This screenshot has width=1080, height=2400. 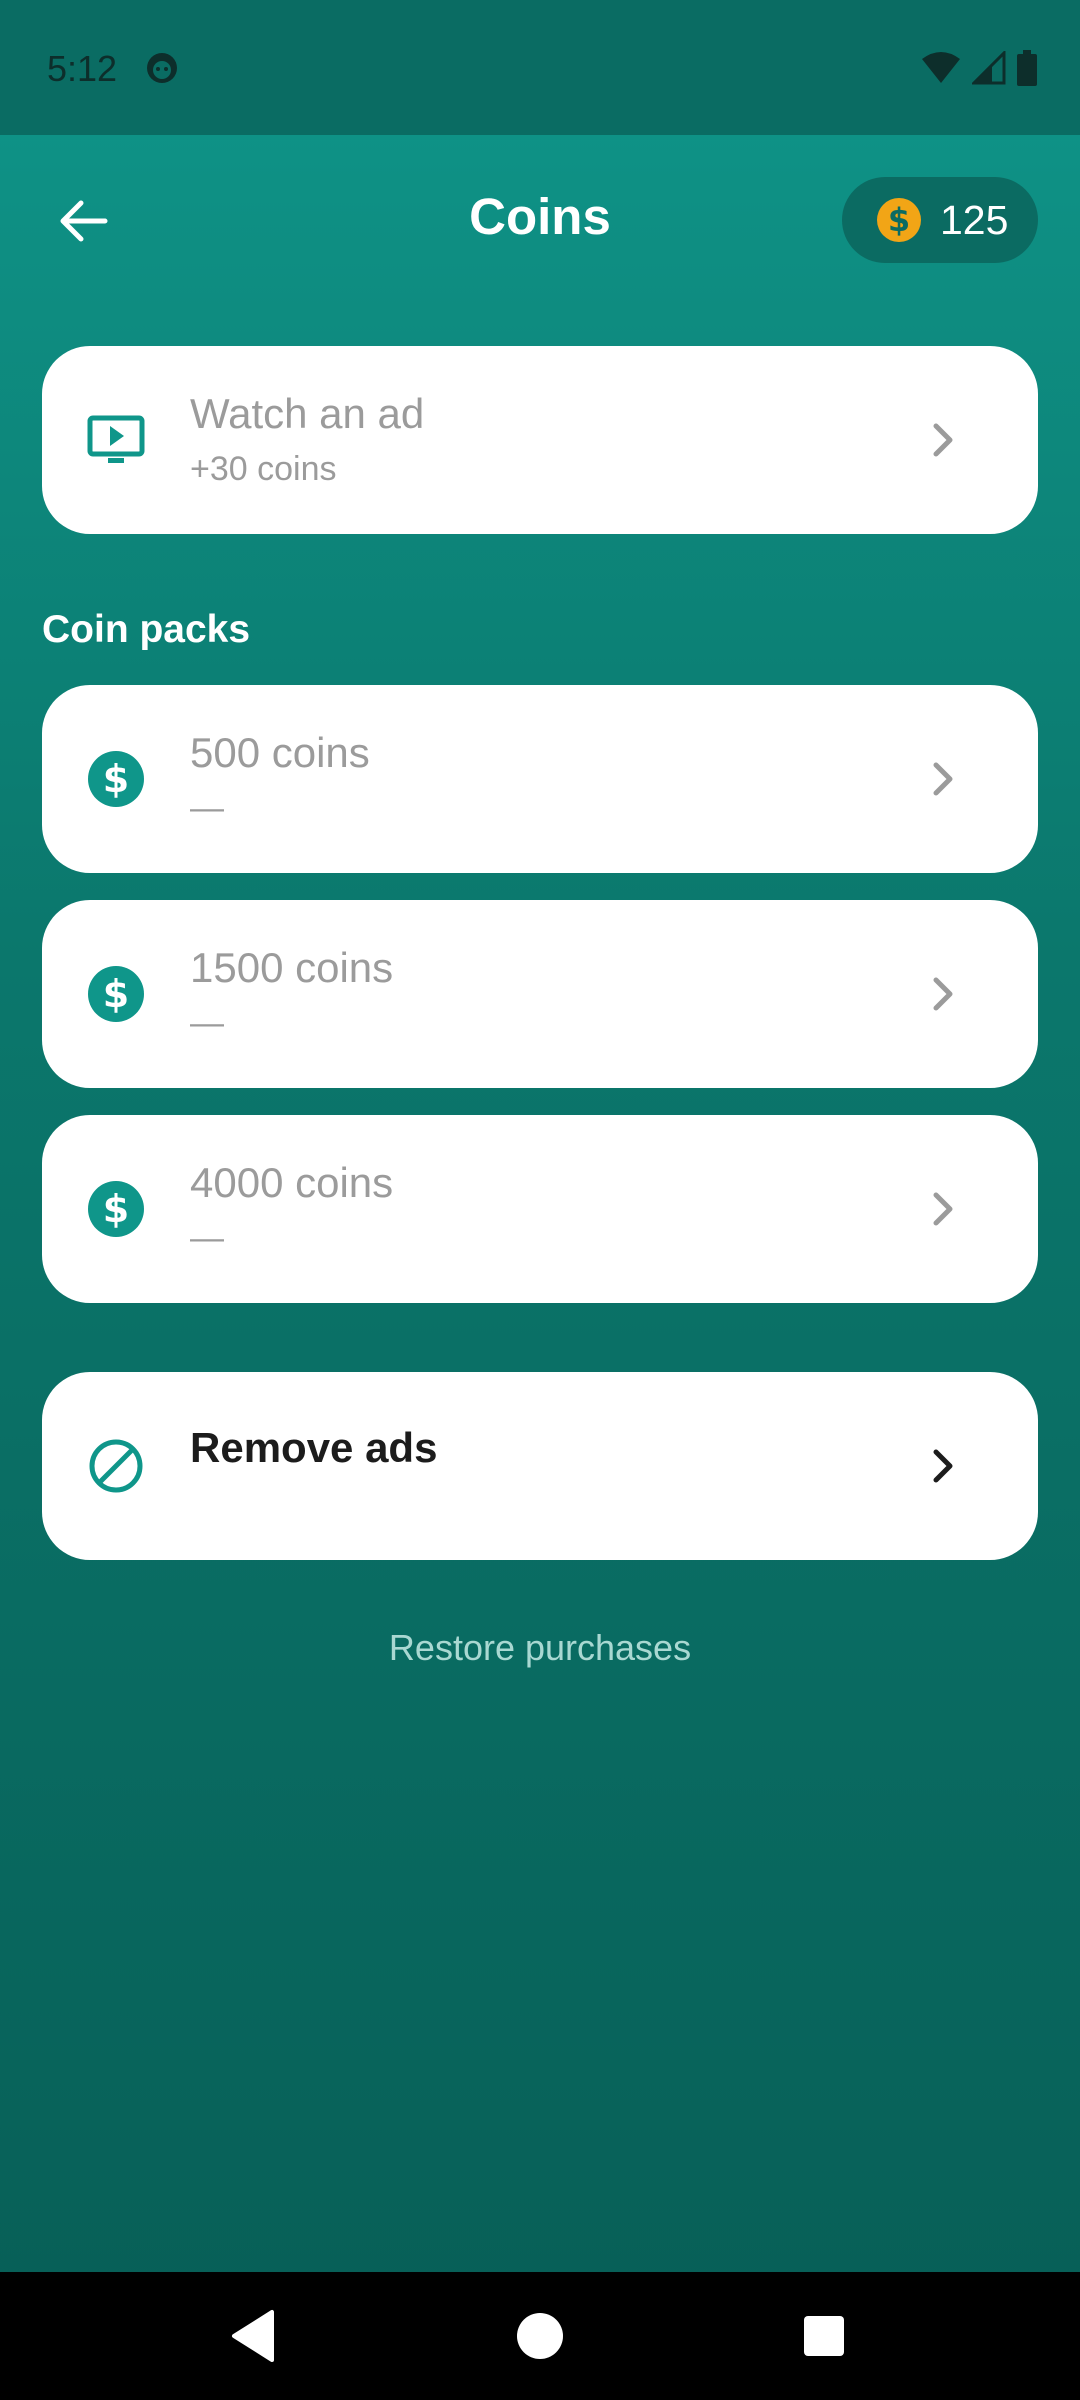 I want to click on pack-title: 1500 coins, so click(x=292, y=967).